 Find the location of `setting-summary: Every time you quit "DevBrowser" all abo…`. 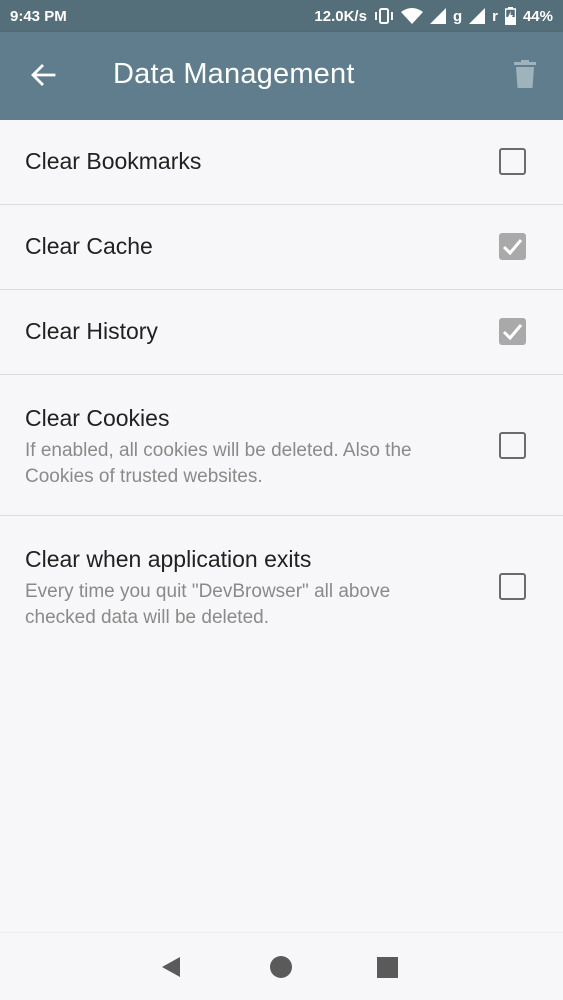

setting-summary: Every time you quit "DevBrowser" all abo… is located at coordinates (208, 604).